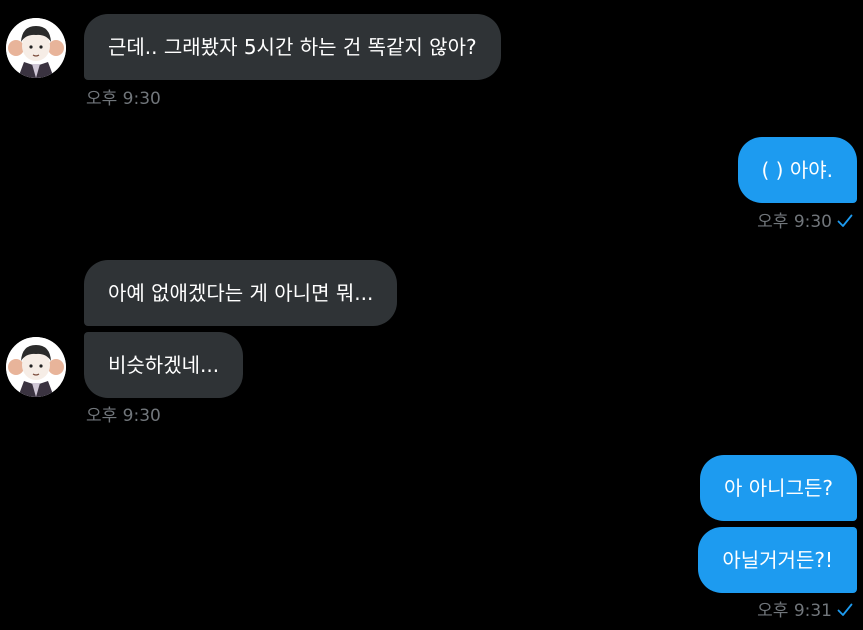 The width and height of the screenshot is (863, 630). What do you see at coordinates (292, 47) in the screenshot?
I see `message-bubble-incoming: 근데.. 그래봤자 5시간 하는 건 똑같지 않아?` at bounding box center [292, 47].